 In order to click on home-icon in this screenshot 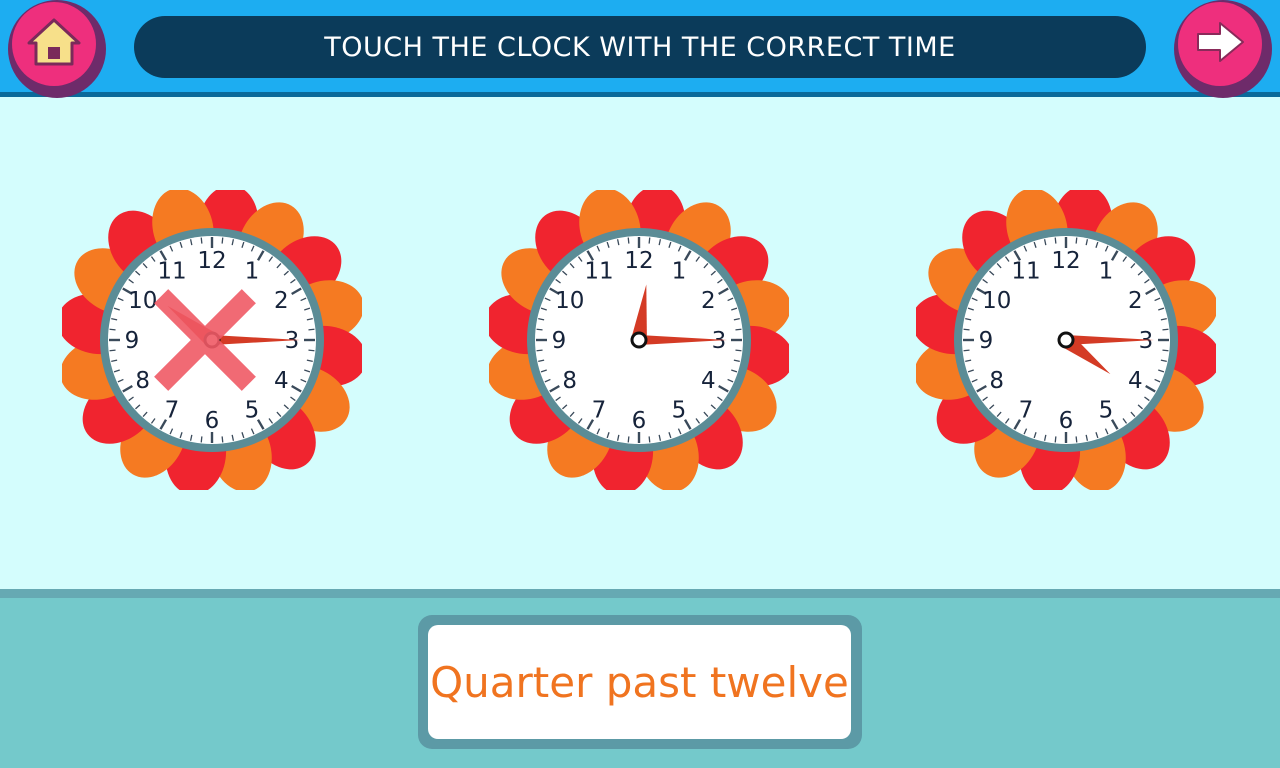, I will do `click(54, 44)`.